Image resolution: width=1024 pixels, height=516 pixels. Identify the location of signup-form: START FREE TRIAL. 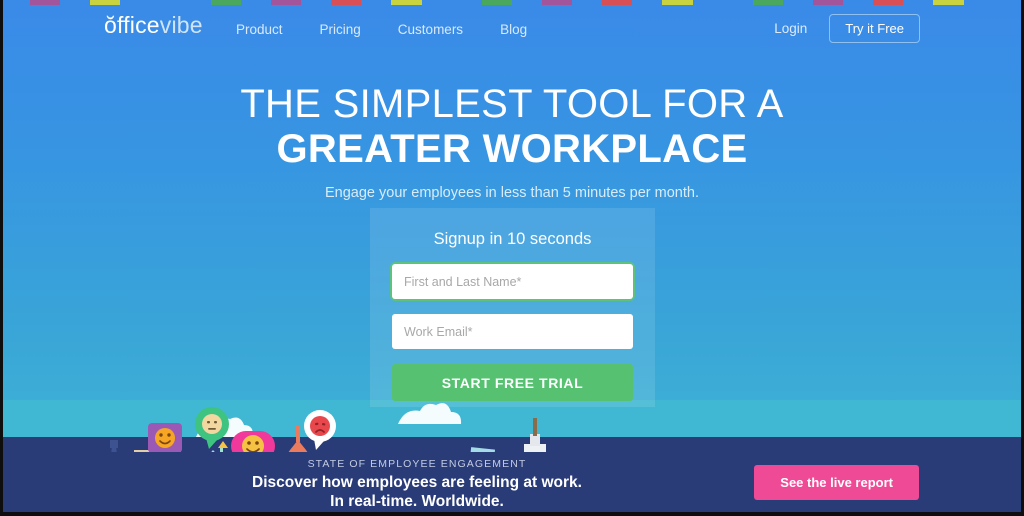
(512, 332).